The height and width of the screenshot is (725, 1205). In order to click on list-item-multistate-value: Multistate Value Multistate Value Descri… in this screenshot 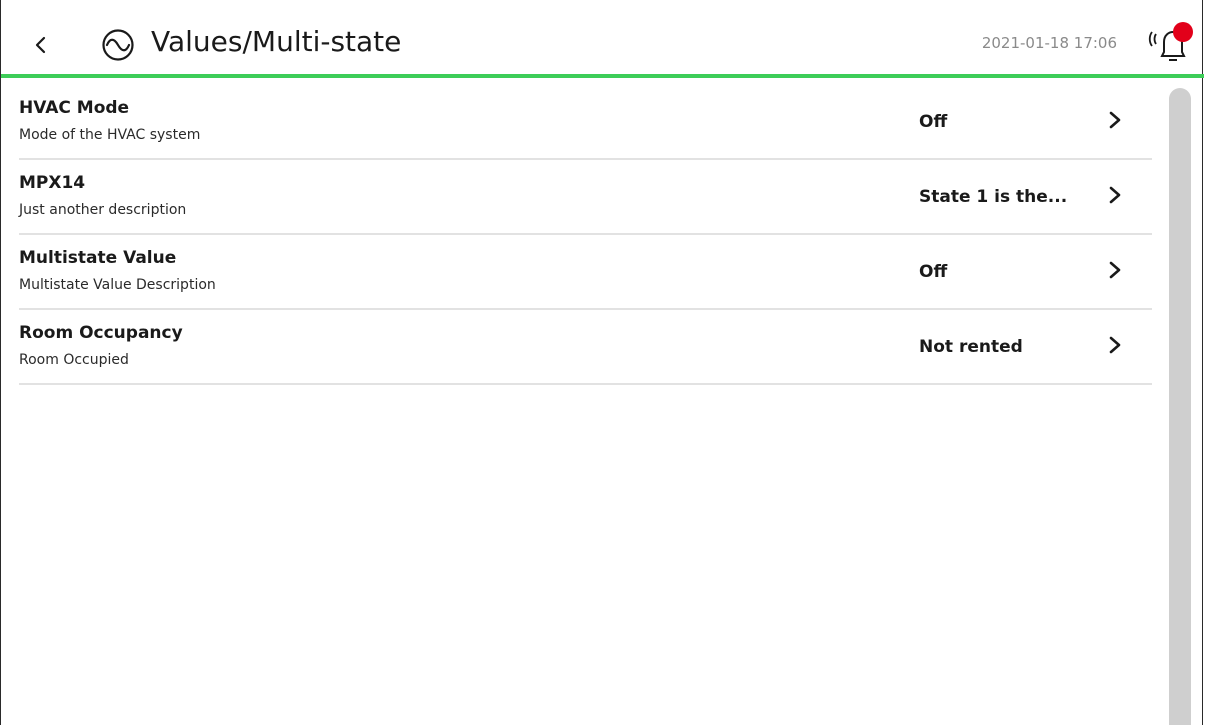, I will do `click(585, 272)`.